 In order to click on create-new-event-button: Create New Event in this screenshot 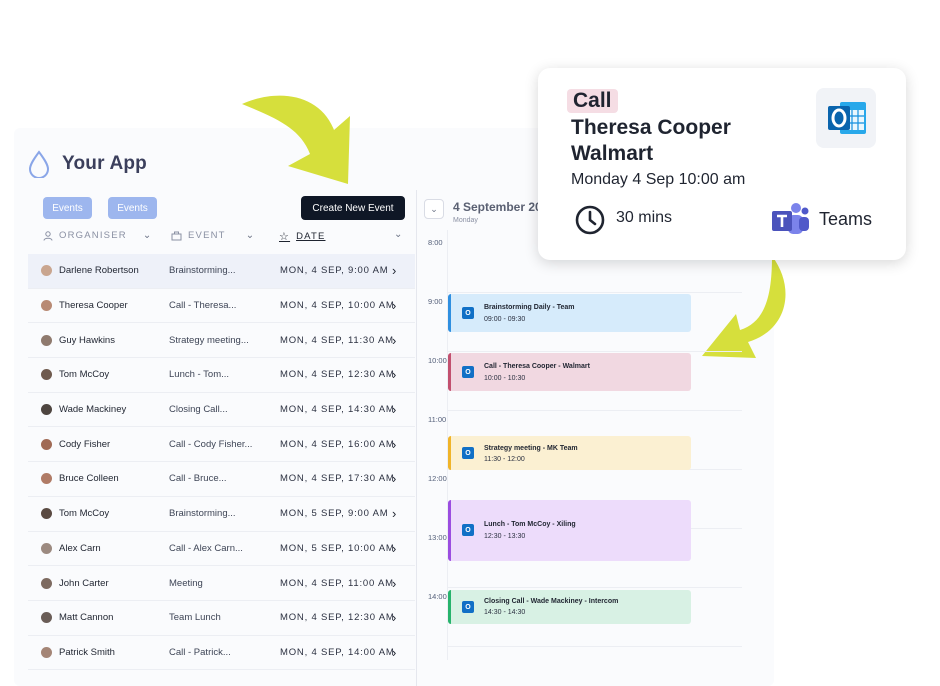, I will do `click(353, 208)`.